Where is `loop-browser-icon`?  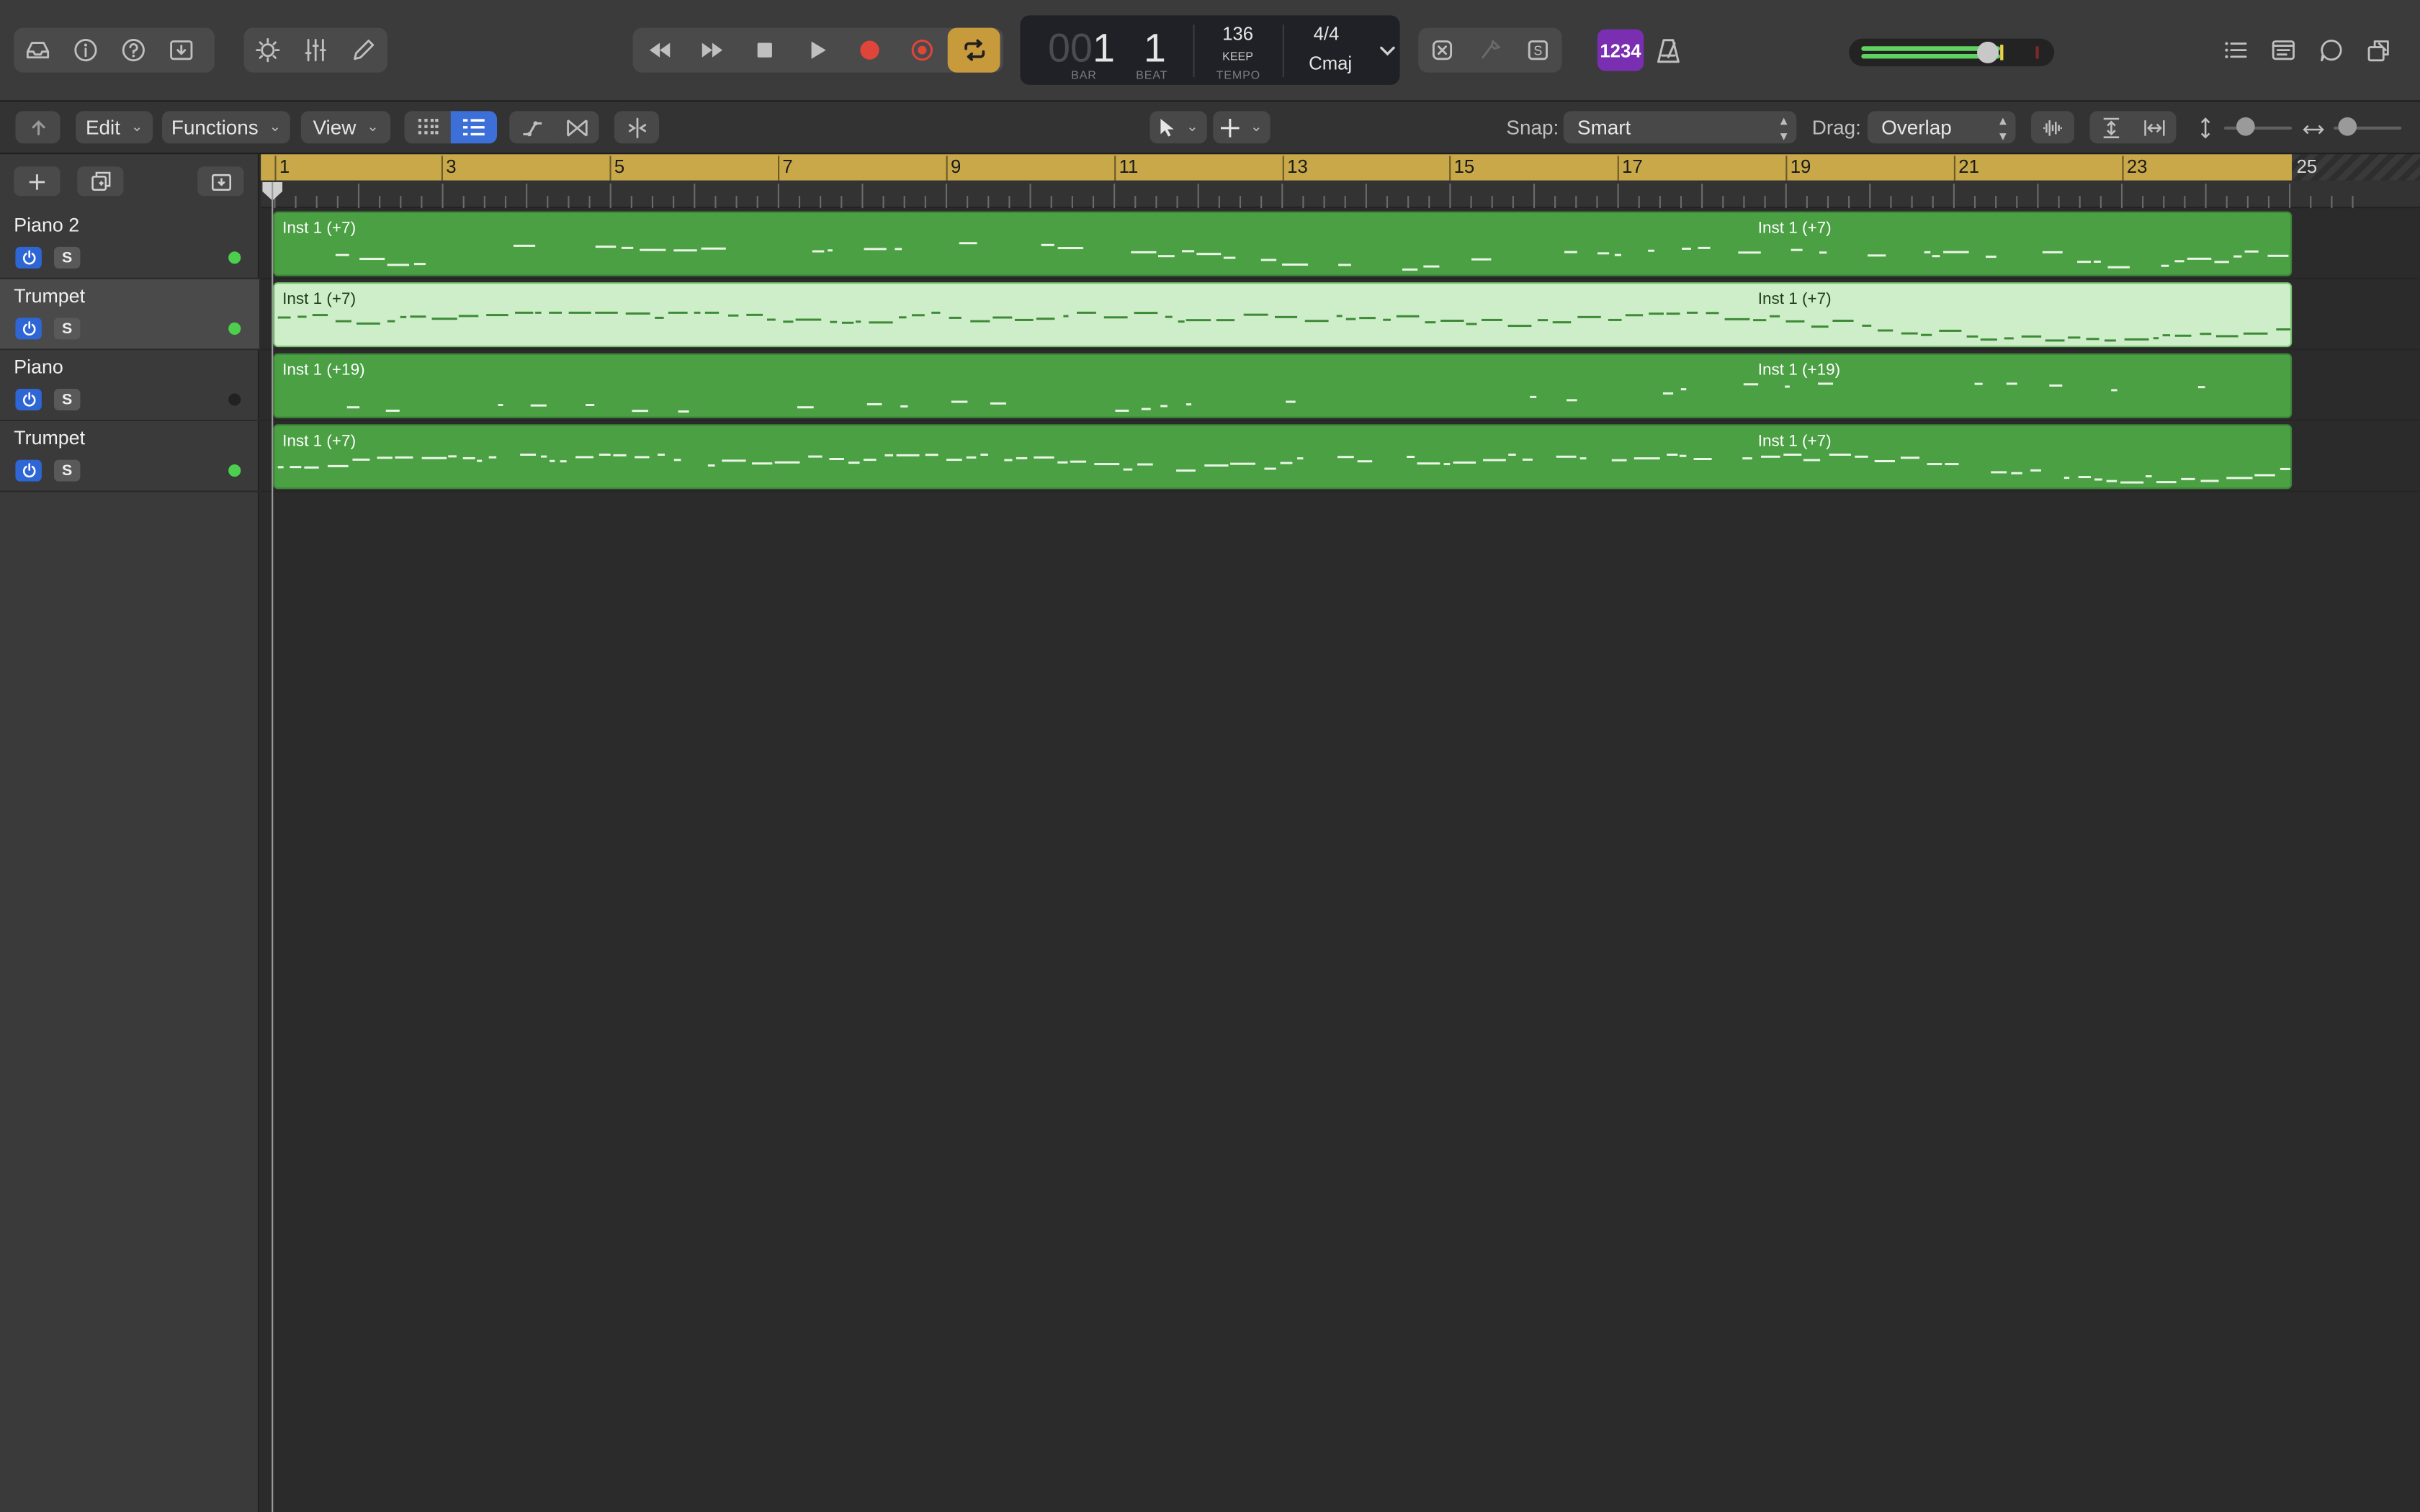 loop-browser-icon is located at coordinates (2331, 50).